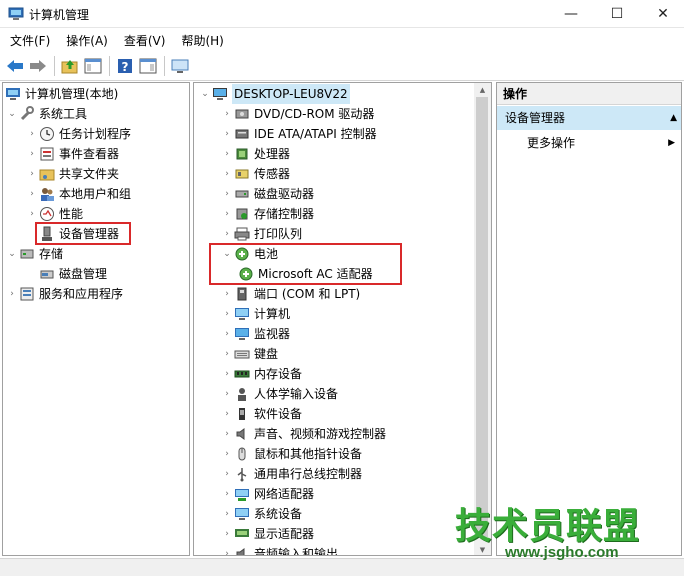 The height and width of the screenshot is (576, 684). I want to click on arrow-left-icon, so click(15, 65).